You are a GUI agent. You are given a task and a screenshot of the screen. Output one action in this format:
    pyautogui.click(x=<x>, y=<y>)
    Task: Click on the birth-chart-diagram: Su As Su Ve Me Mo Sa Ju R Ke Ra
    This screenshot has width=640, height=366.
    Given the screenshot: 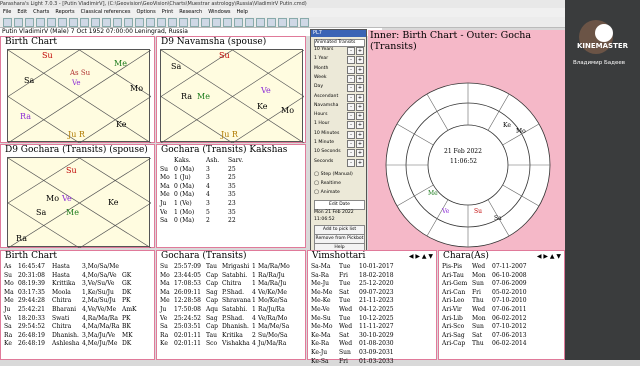 What is the action you would take?
    pyautogui.click(x=79, y=96)
    